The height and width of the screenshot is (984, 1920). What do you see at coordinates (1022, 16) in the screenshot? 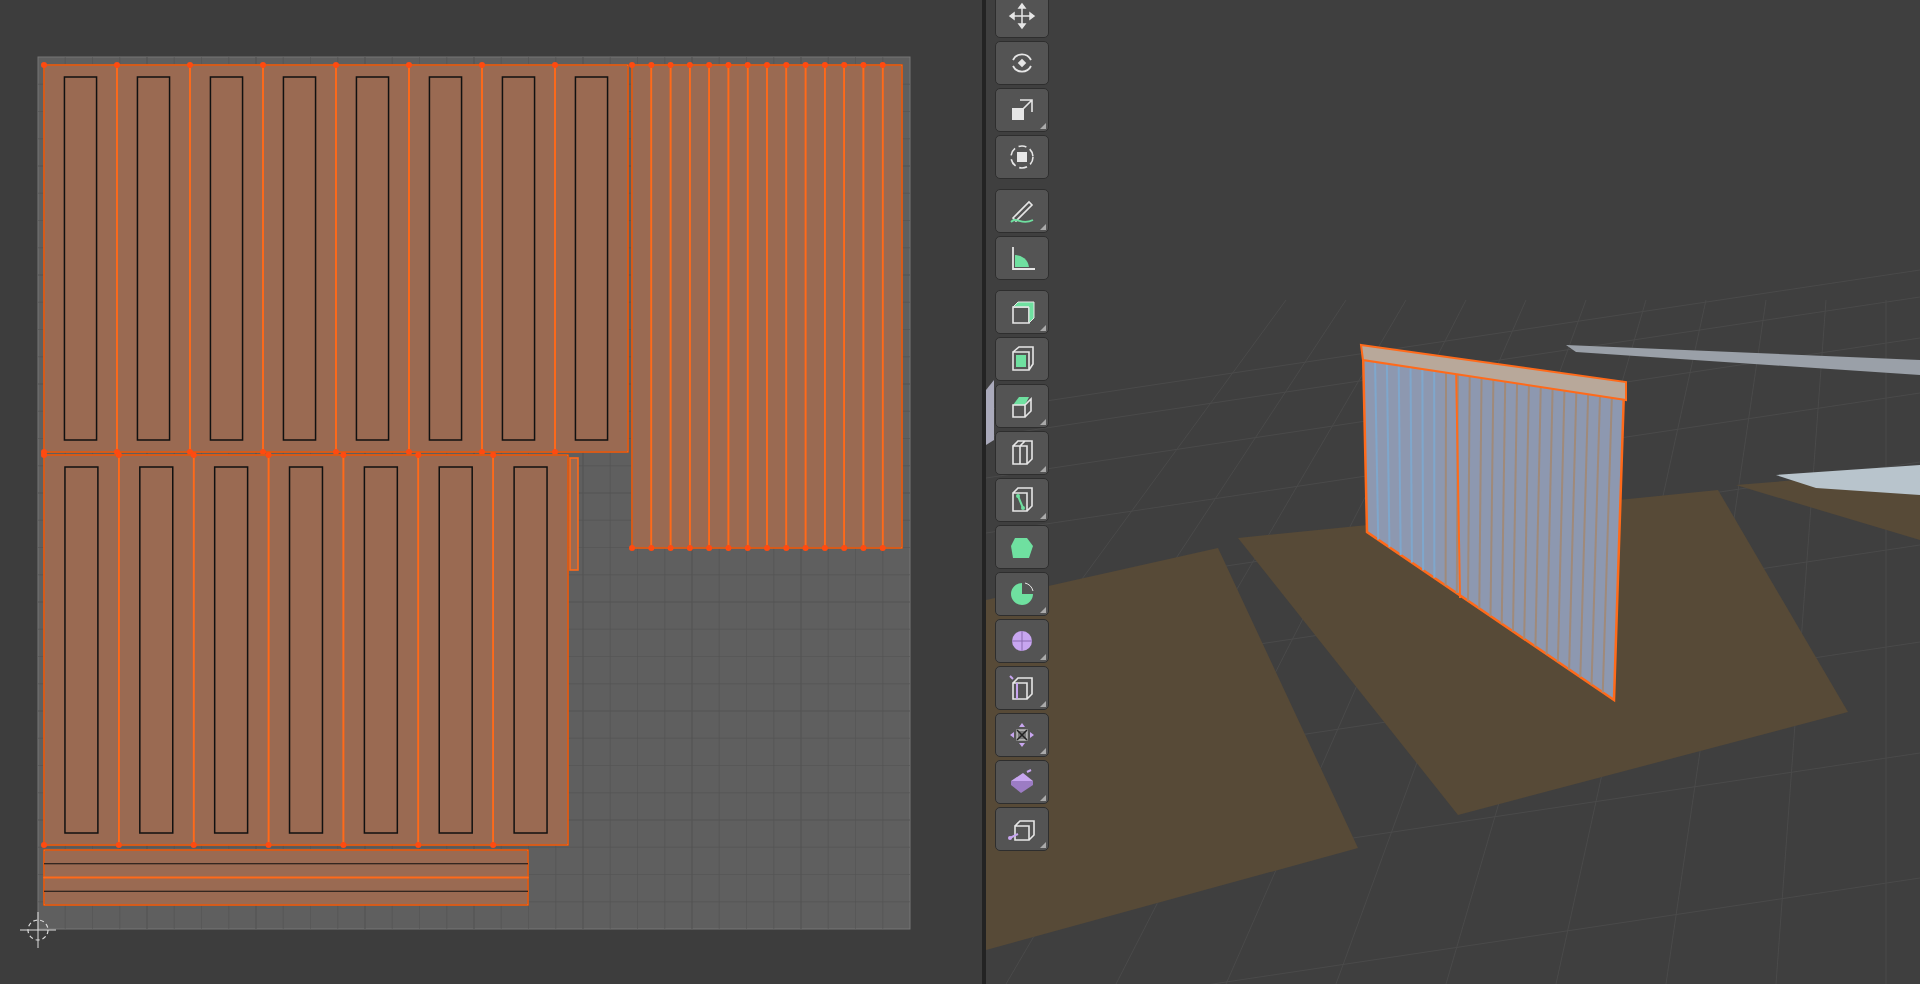
I see `move-arrows-icon` at bounding box center [1022, 16].